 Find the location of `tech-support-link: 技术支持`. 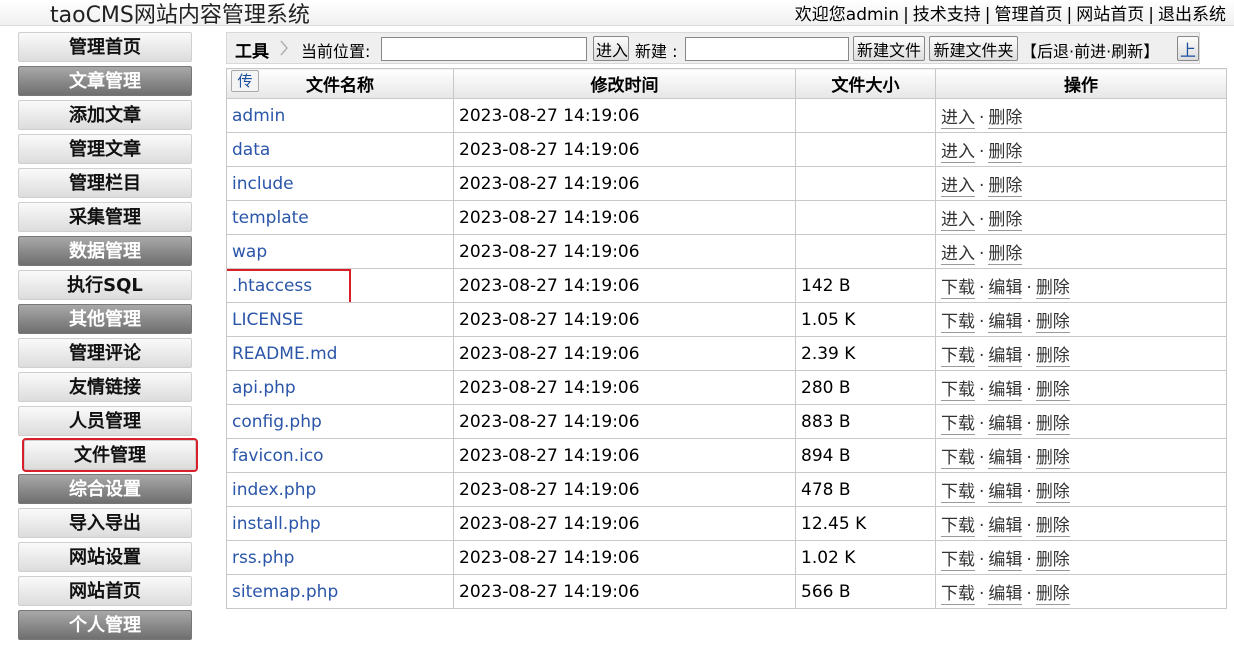

tech-support-link: 技术支持 is located at coordinates (947, 15).